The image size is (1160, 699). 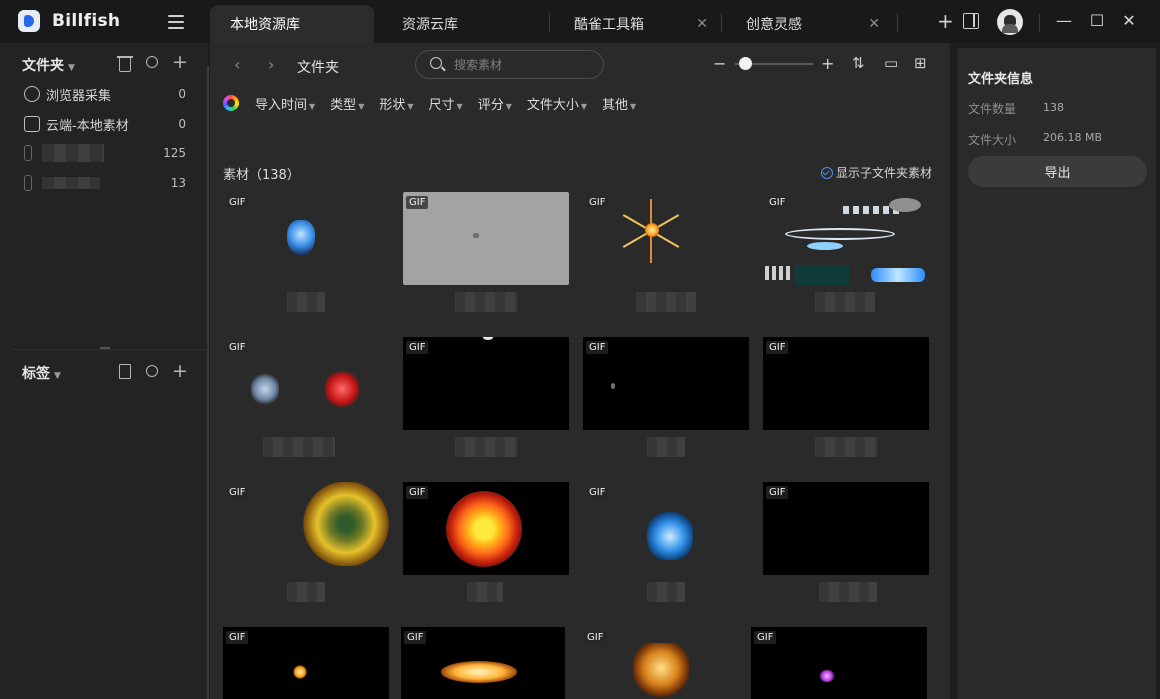 What do you see at coordinates (182, 124) in the screenshot?
I see `sidebar-item-count: 0` at bounding box center [182, 124].